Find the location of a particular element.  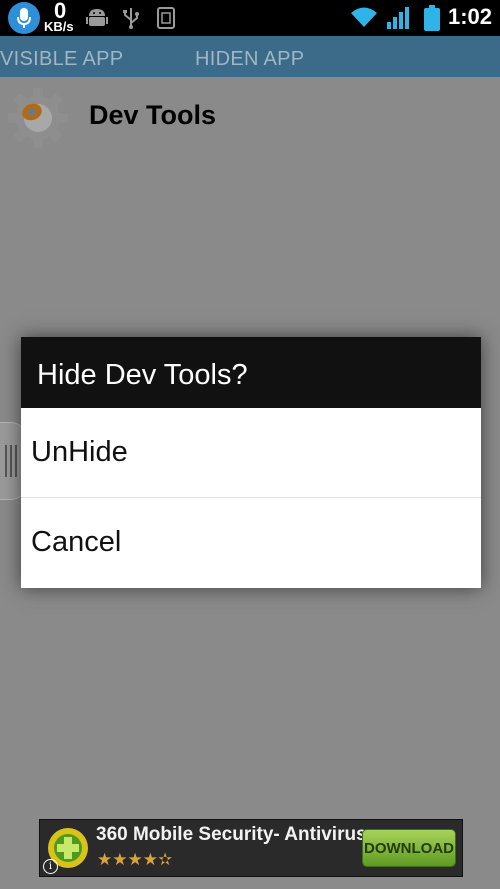

tab-hiden-app: HIDEN APP is located at coordinates (249, 59).